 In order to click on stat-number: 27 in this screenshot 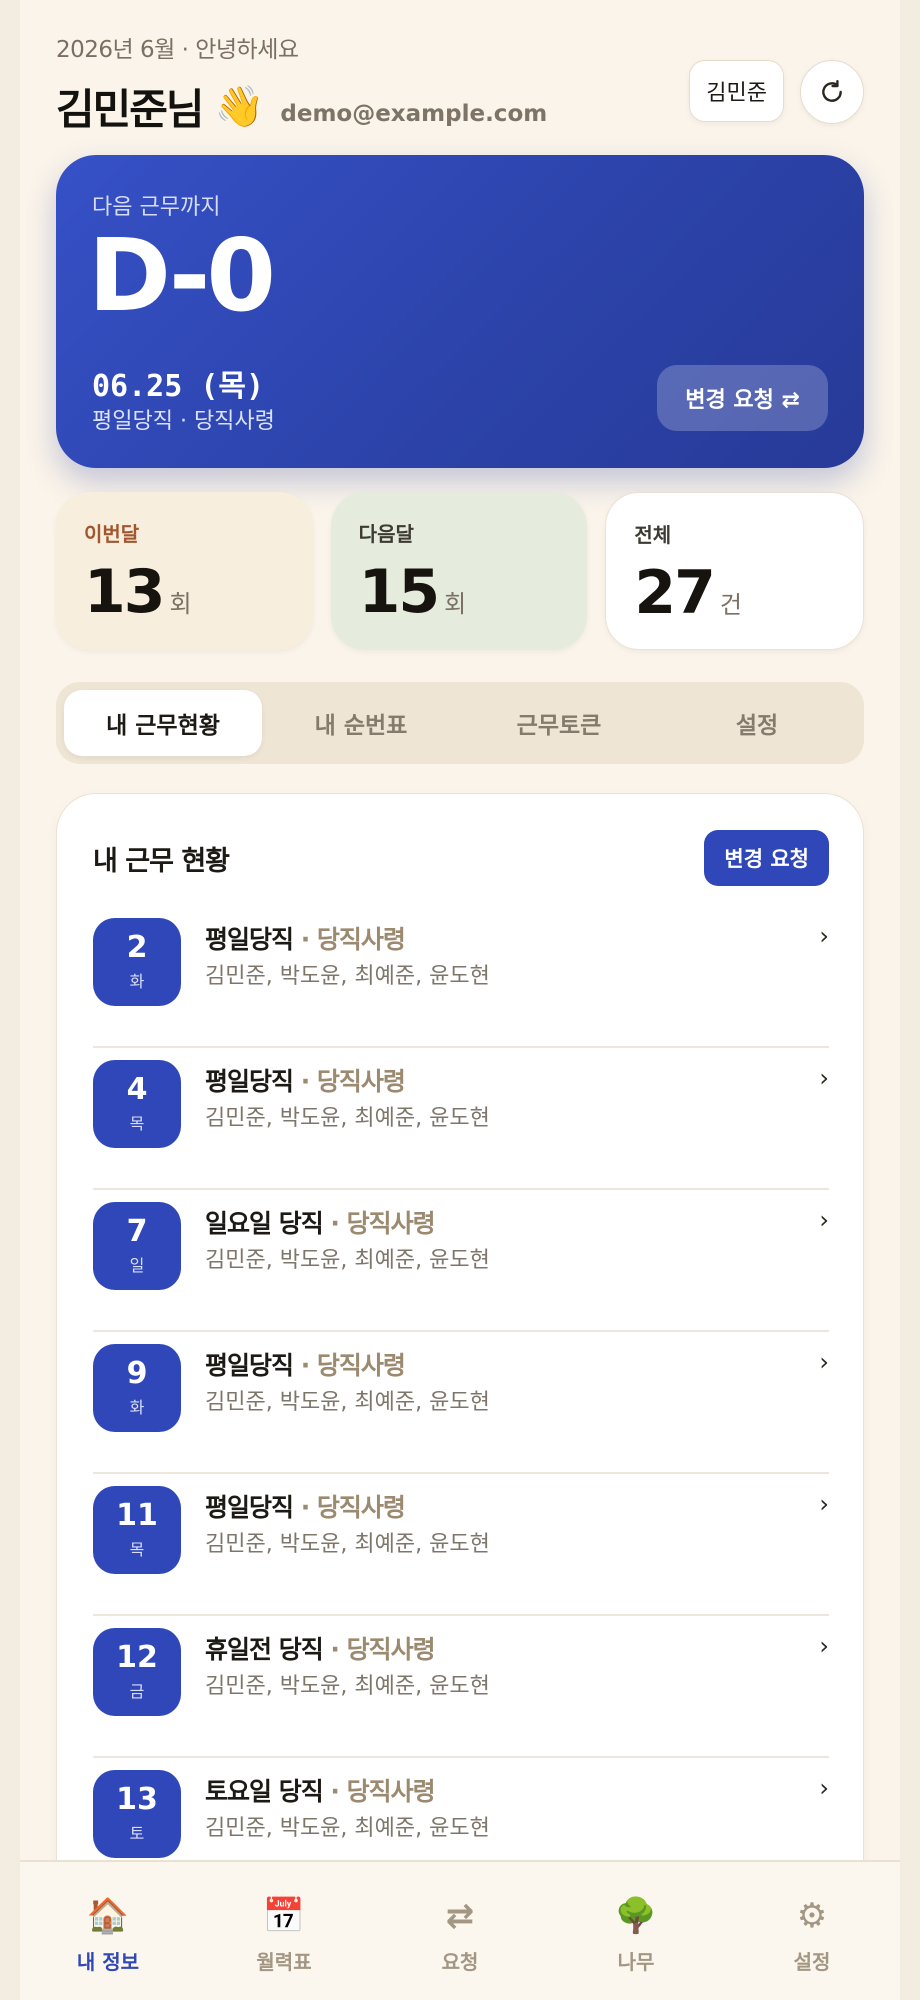, I will do `click(674, 593)`.